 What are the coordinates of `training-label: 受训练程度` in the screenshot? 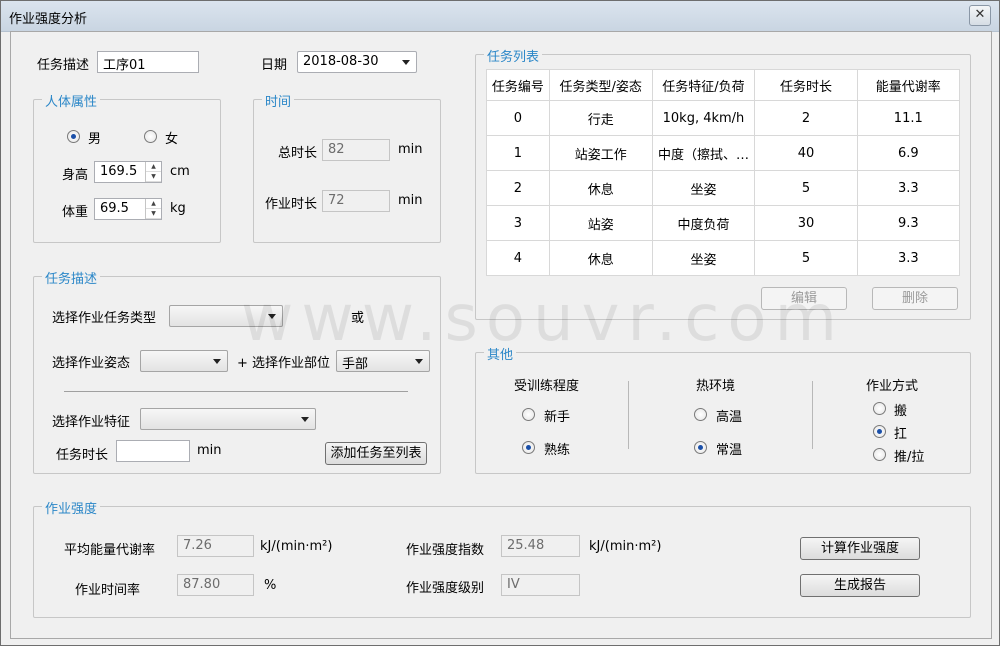 It's located at (547, 386).